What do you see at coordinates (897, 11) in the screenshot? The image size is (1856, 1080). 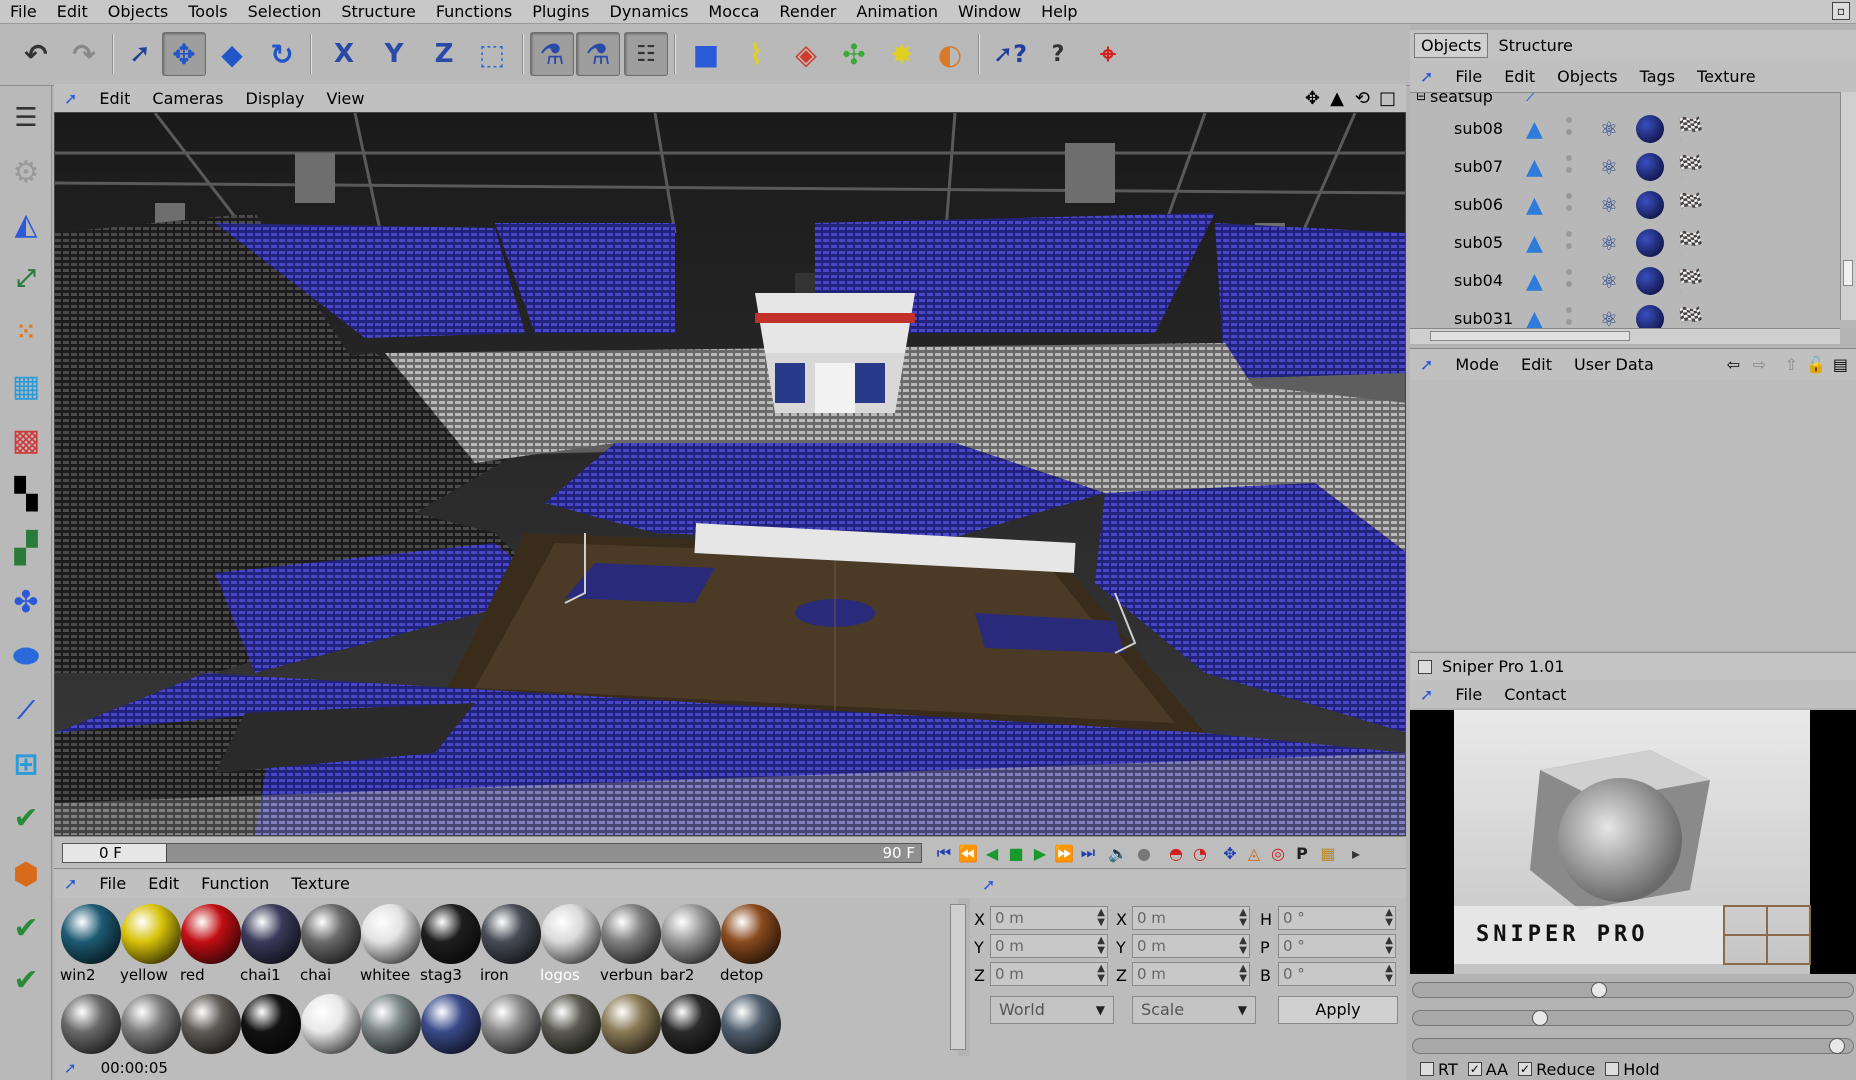 I see `menu-animation: Animation` at bounding box center [897, 11].